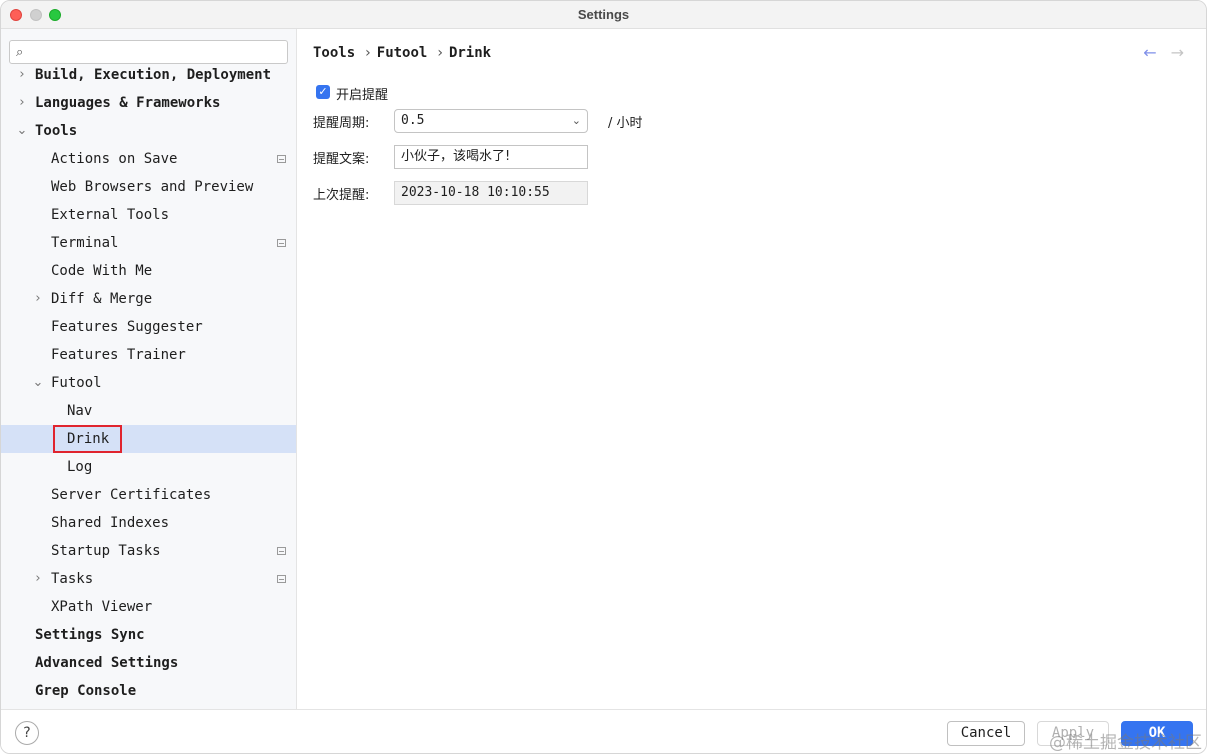 This screenshot has width=1207, height=754. I want to click on sidebar-item: Actions on Save, so click(148, 159).